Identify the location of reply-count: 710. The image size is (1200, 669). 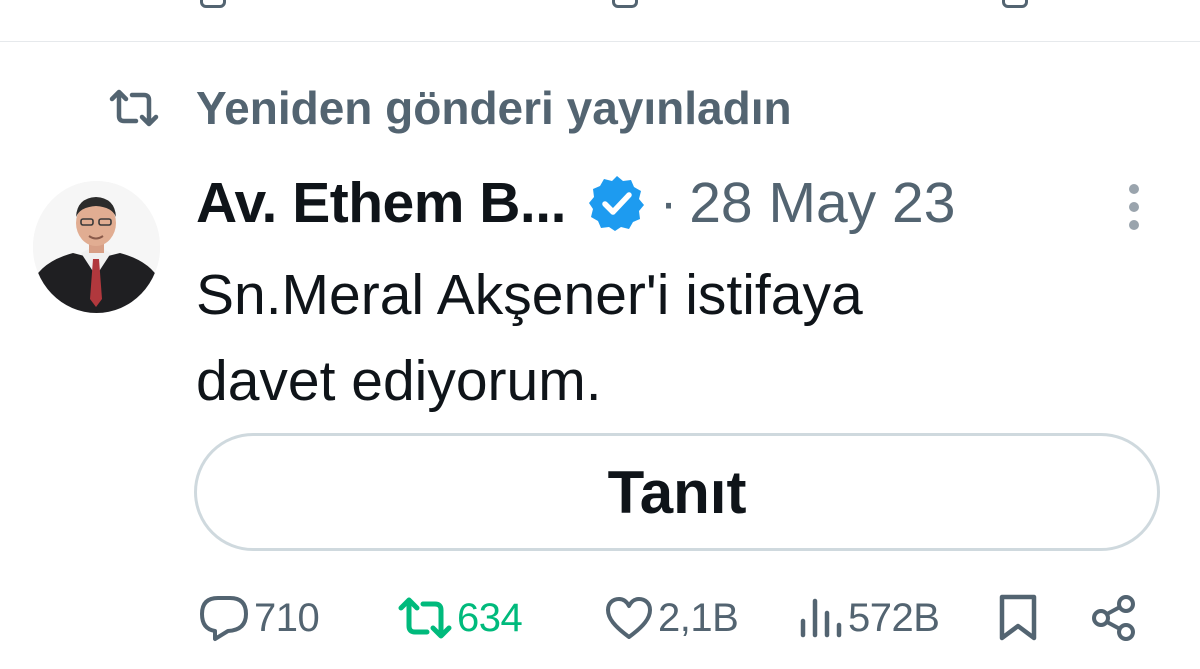
(287, 617).